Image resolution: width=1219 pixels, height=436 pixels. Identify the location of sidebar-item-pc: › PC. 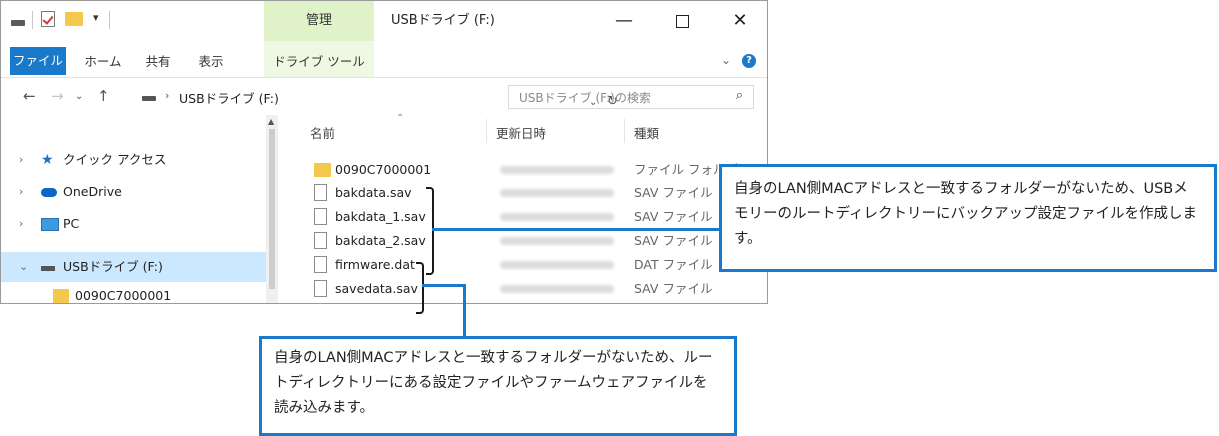
(133, 224).